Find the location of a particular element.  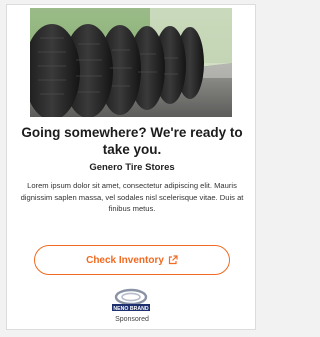

check-inventory-button: Check Inventory is located at coordinates (132, 260).